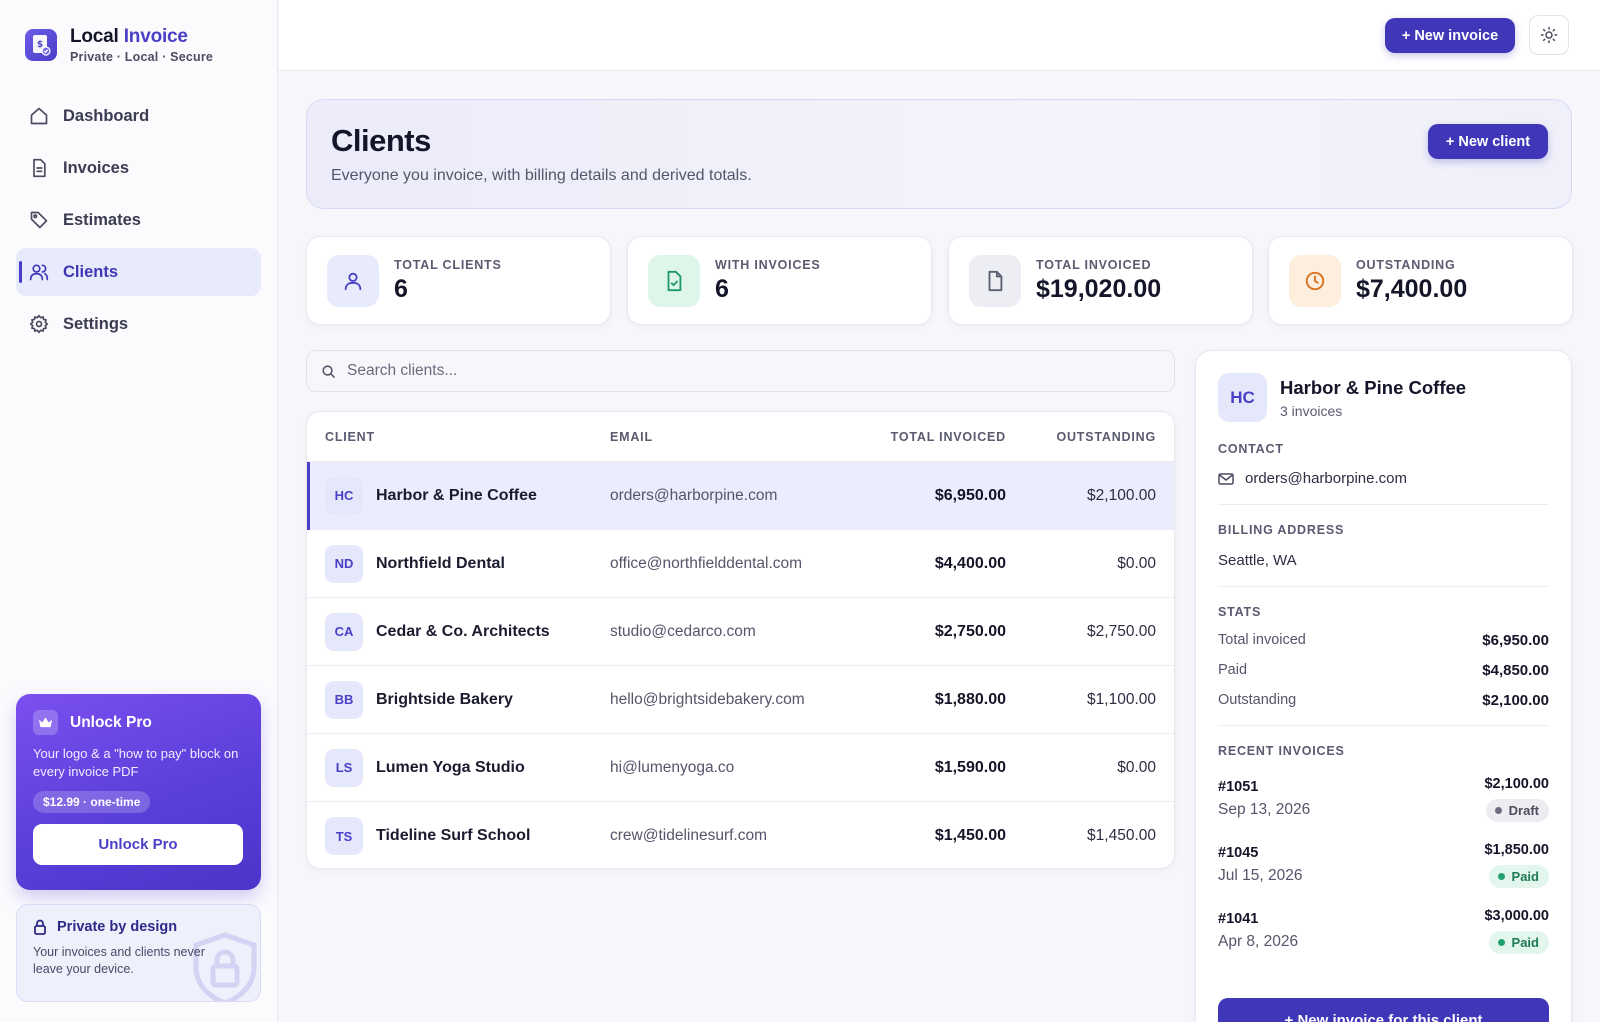 Image resolution: width=1600 pixels, height=1022 pixels. I want to click on client-email: hi@lumenyoga.co, so click(672, 767).